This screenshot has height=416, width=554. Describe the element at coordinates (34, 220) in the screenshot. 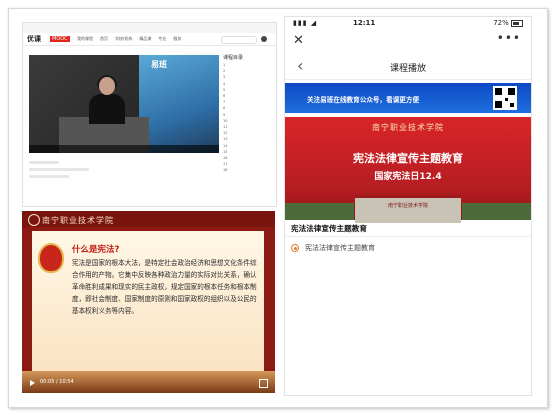

I see `school-seal-icon` at that location.